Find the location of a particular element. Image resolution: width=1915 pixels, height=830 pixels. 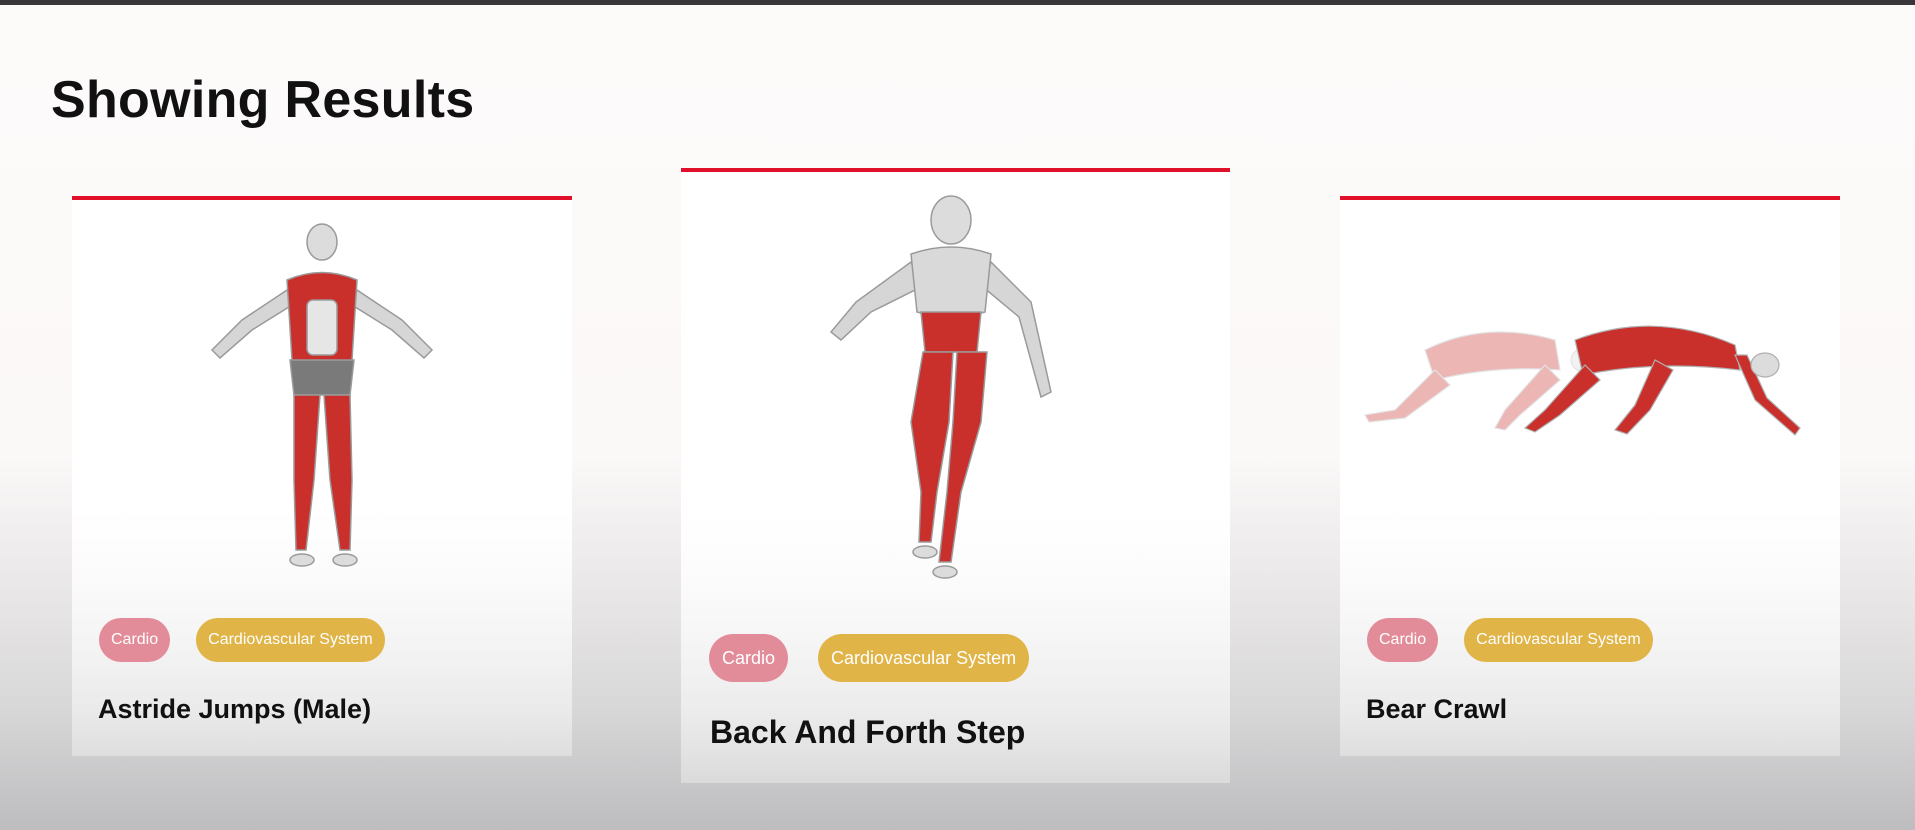

top-bar is located at coordinates (957, 2).